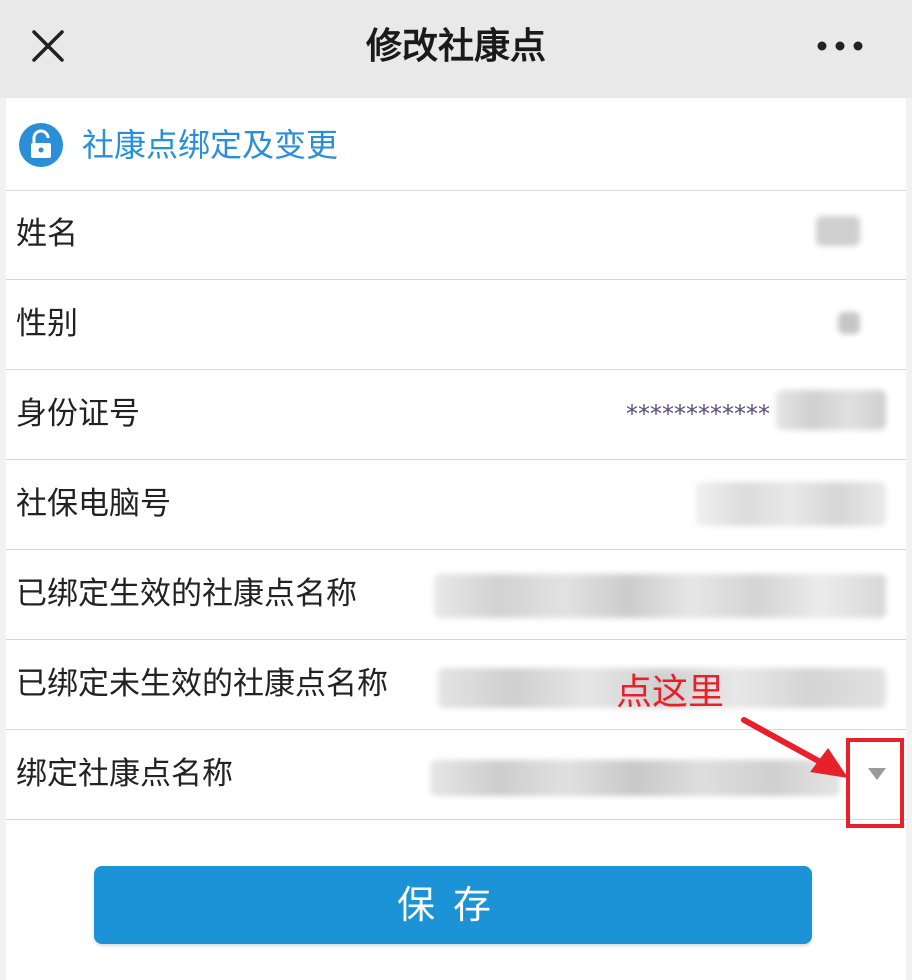  I want to click on page-title: 修改社康点, so click(455, 46).